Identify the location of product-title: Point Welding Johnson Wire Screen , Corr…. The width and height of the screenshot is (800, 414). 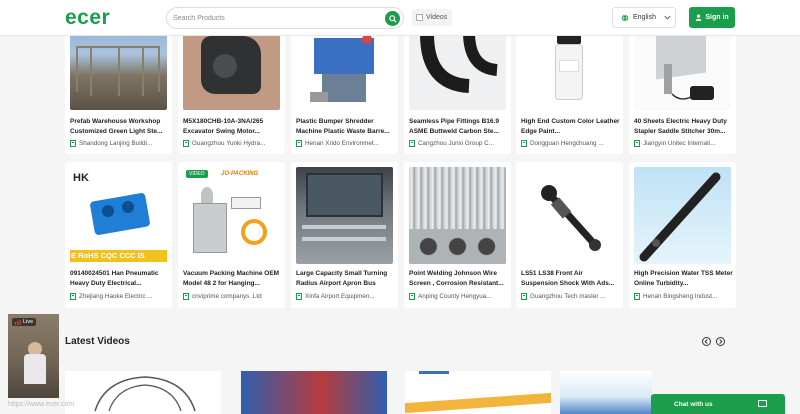
(458, 278).